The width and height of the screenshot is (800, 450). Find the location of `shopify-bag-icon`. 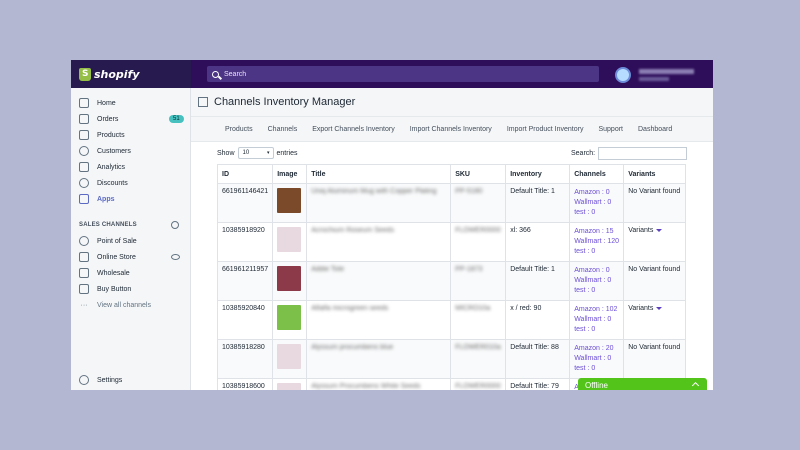

shopify-bag-icon is located at coordinates (85, 74).